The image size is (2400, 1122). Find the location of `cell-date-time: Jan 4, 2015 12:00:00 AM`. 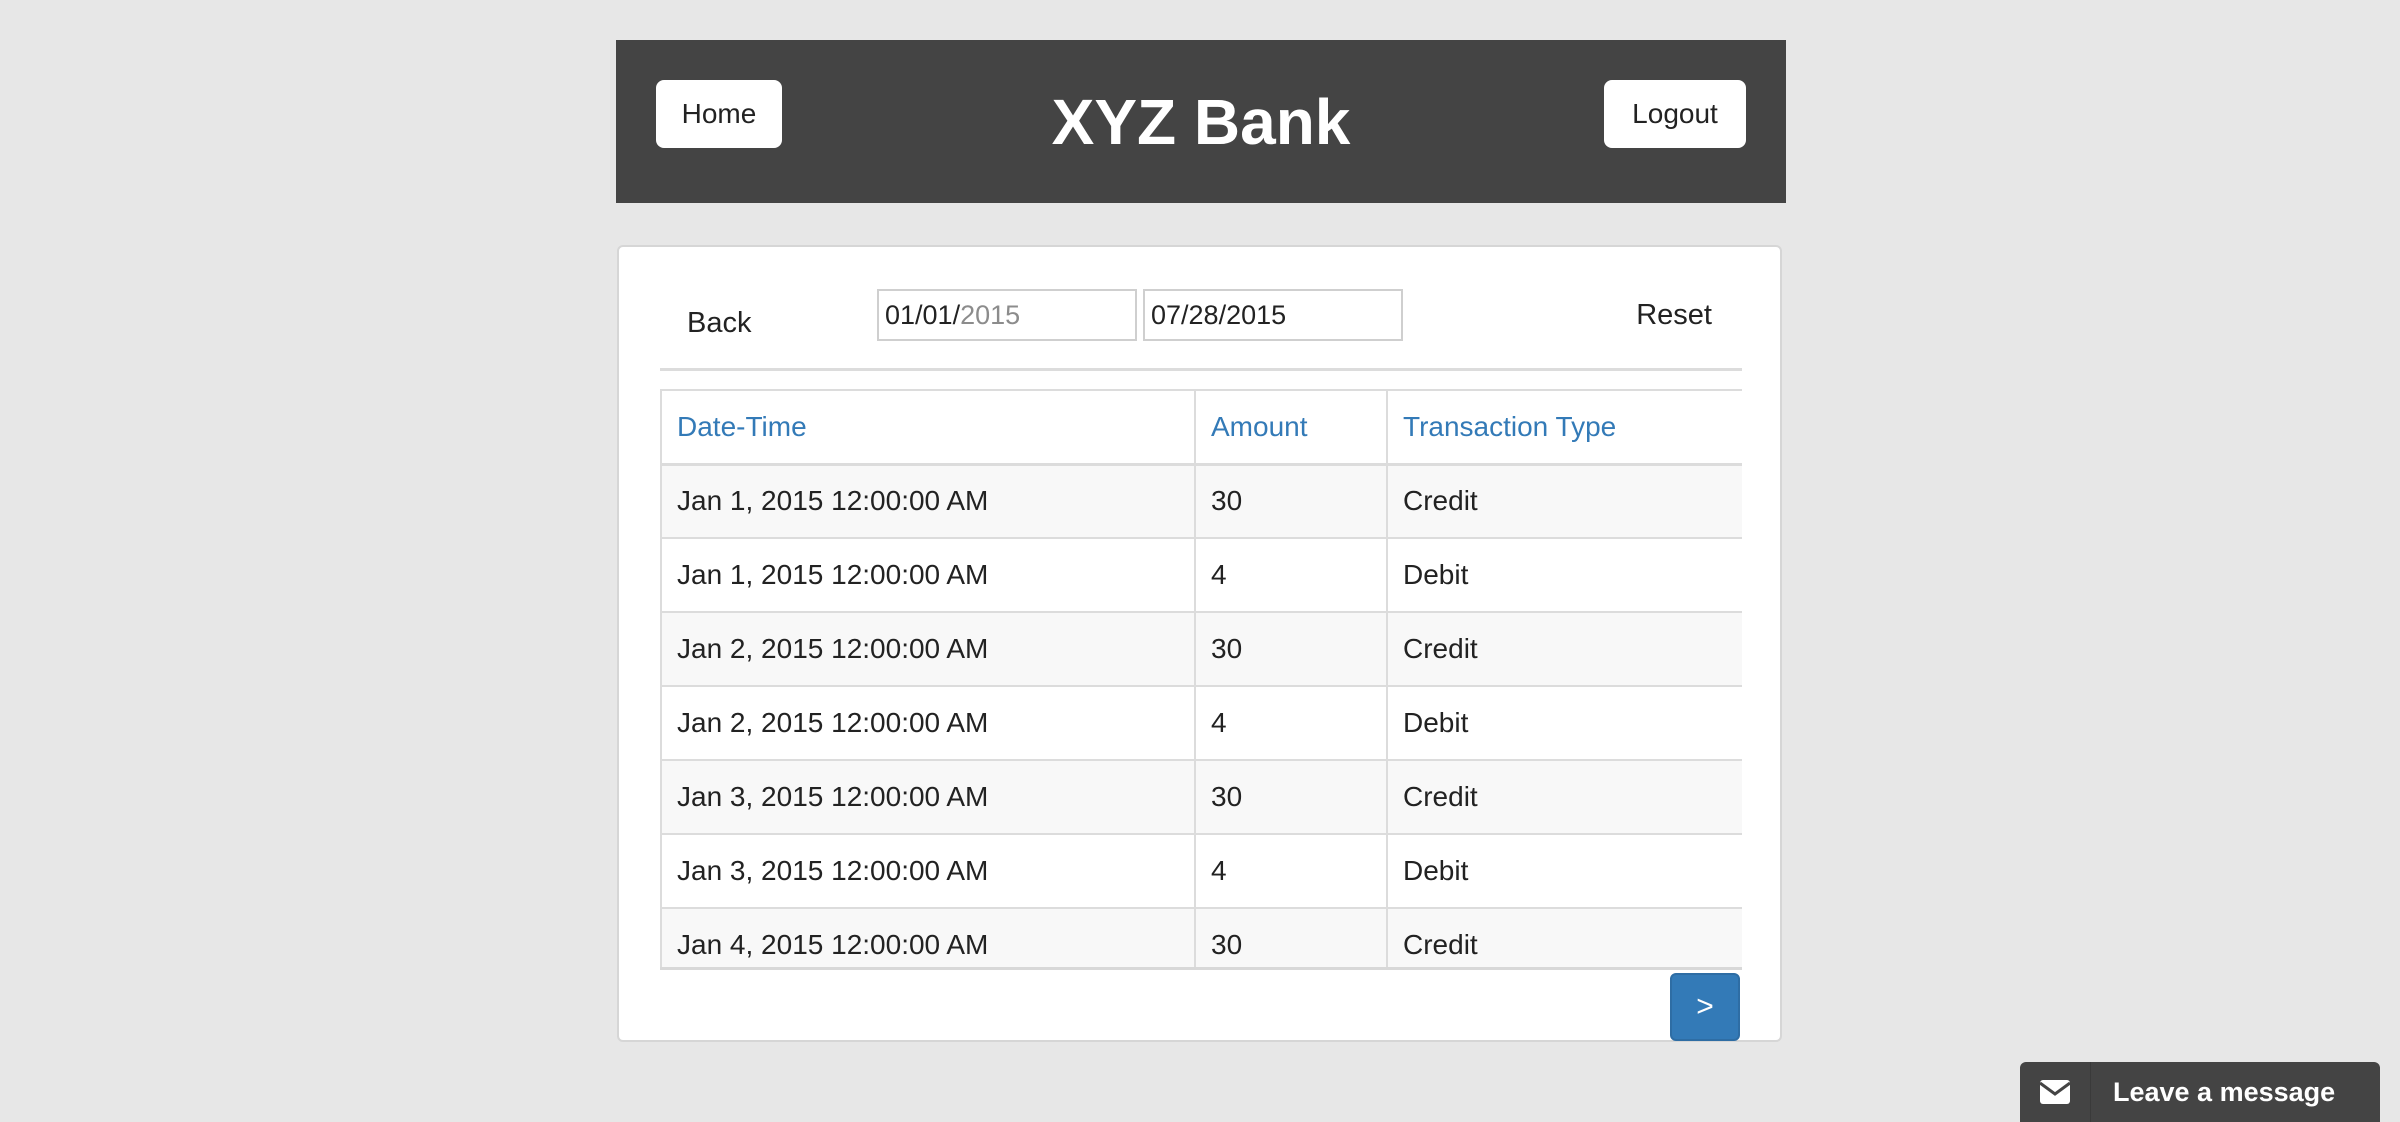

cell-date-time: Jan 4, 2015 12:00:00 AM is located at coordinates (928, 937).